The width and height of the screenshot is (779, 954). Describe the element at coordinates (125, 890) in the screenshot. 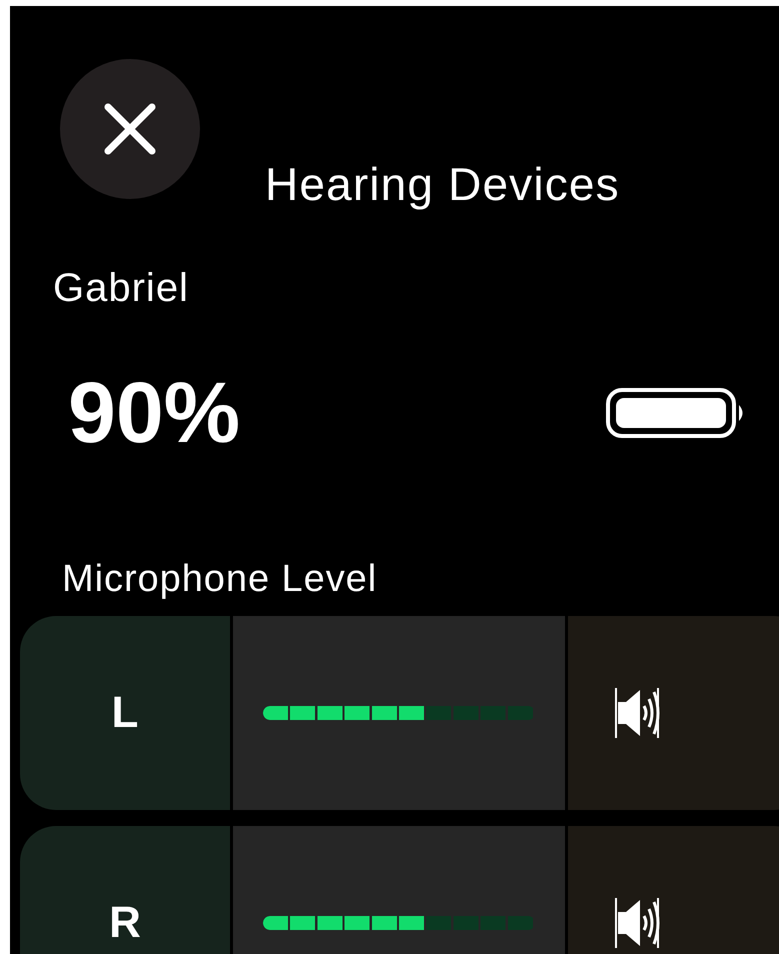

I see `channel-label: R` at that location.